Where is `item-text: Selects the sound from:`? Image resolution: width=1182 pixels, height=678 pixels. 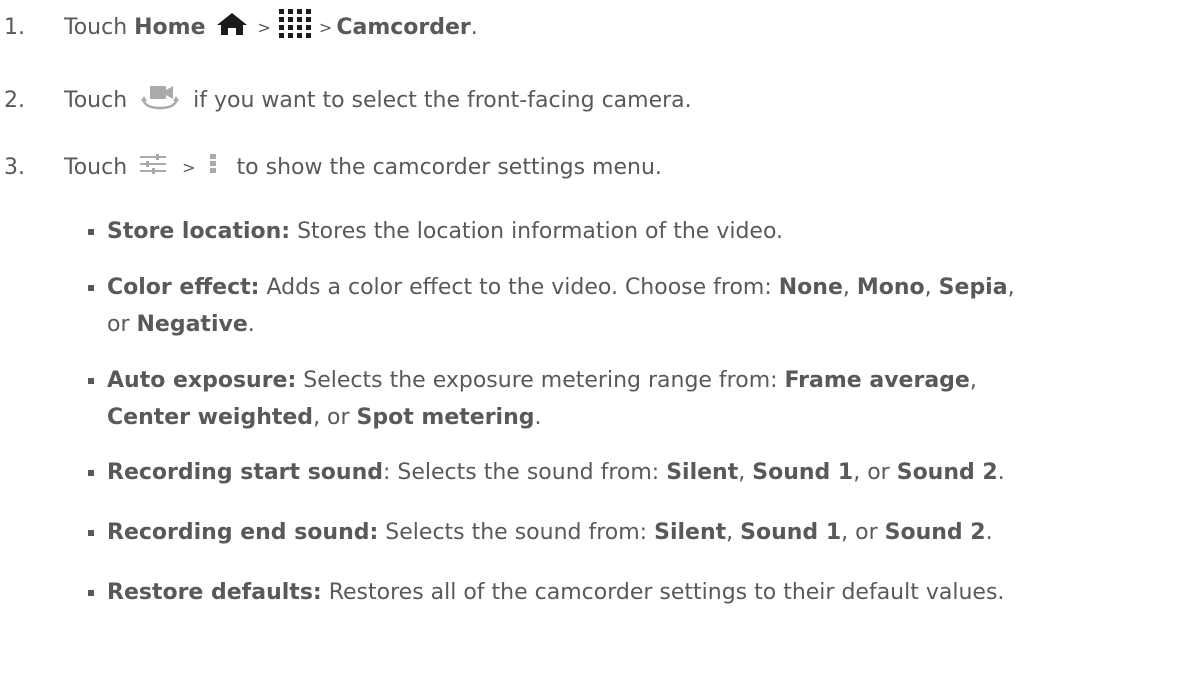 item-text: Selects the sound from: is located at coordinates (516, 532).